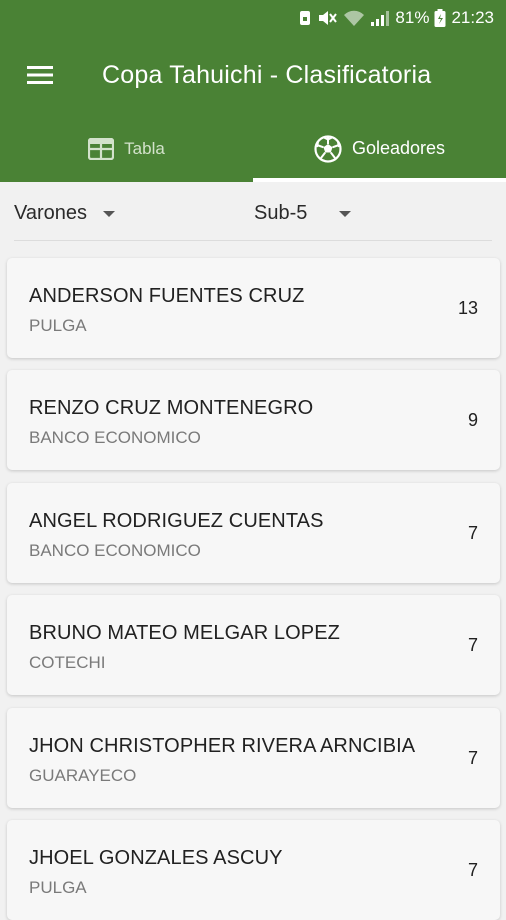  Describe the element at coordinates (176, 521) in the screenshot. I see `player-name: ANGEL RODRIGUEZ CUENTAS` at that location.